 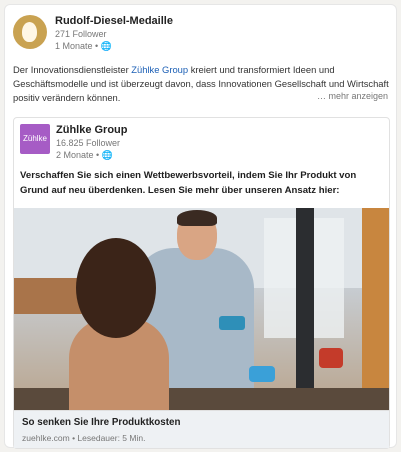 I want to click on post-time: 1 Monate •, so click(x=77, y=46).